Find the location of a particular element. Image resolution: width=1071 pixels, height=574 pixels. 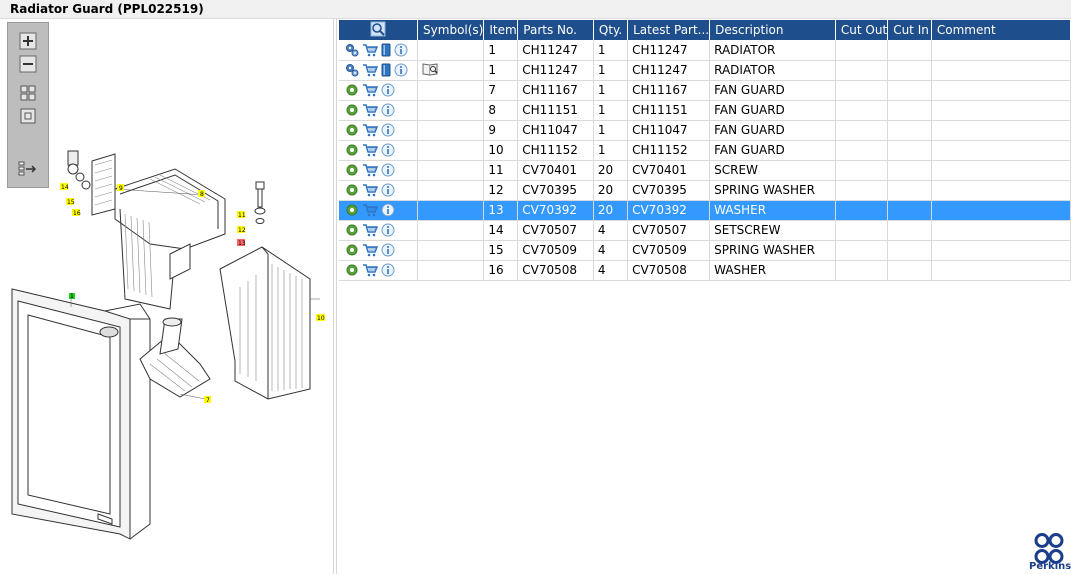

column-header-actions is located at coordinates (379, 30).